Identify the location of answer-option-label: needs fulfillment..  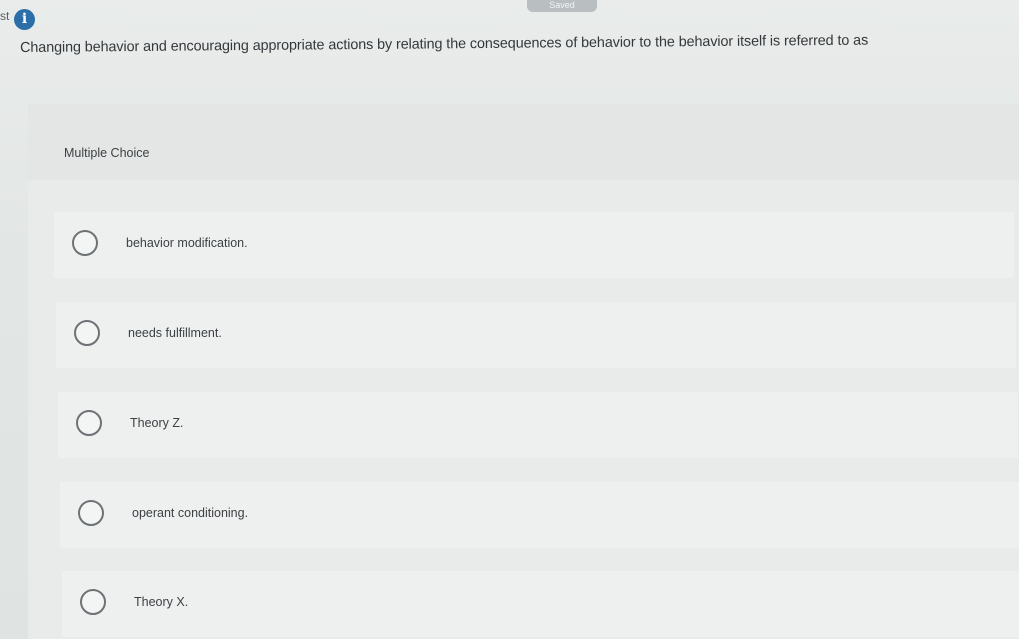
(175, 333).